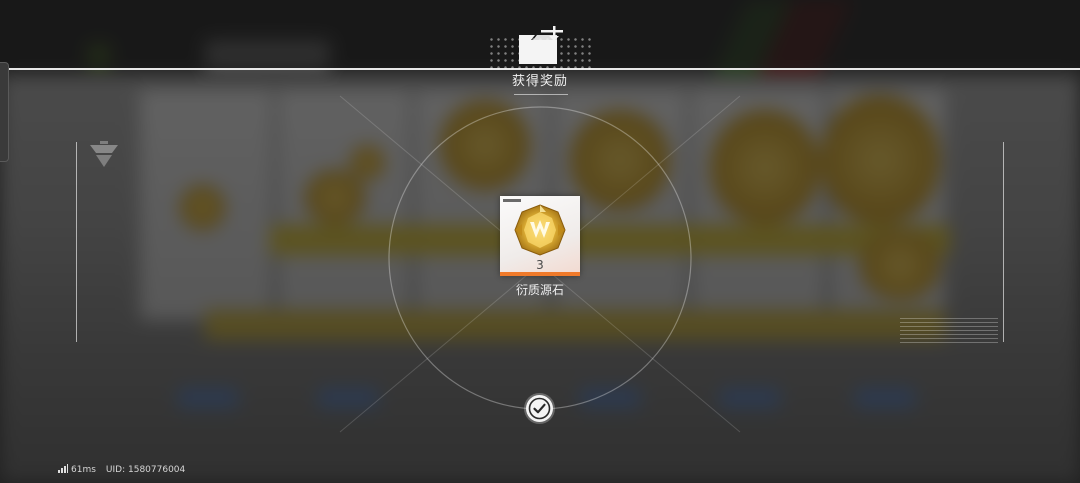 The width and height of the screenshot is (1080, 483). Describe the element at coordinates (63, 468) in the screenshot. I see `signal-bars-icon` at that location.